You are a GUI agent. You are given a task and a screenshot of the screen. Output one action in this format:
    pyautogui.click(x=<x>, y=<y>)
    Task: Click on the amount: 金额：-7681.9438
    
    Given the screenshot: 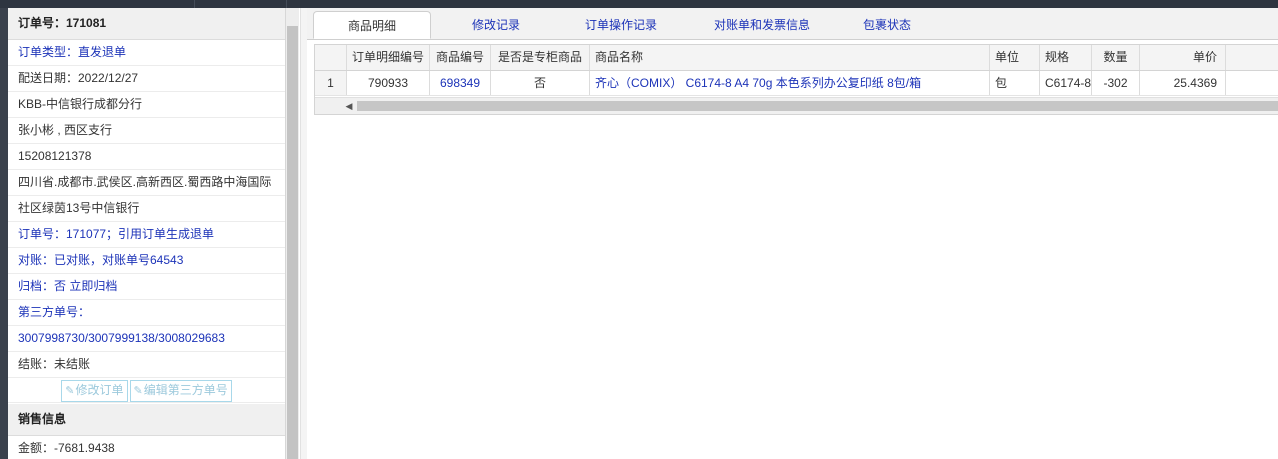 What is the action you would take?
    pyautogui.click(x=146, y=447)
    